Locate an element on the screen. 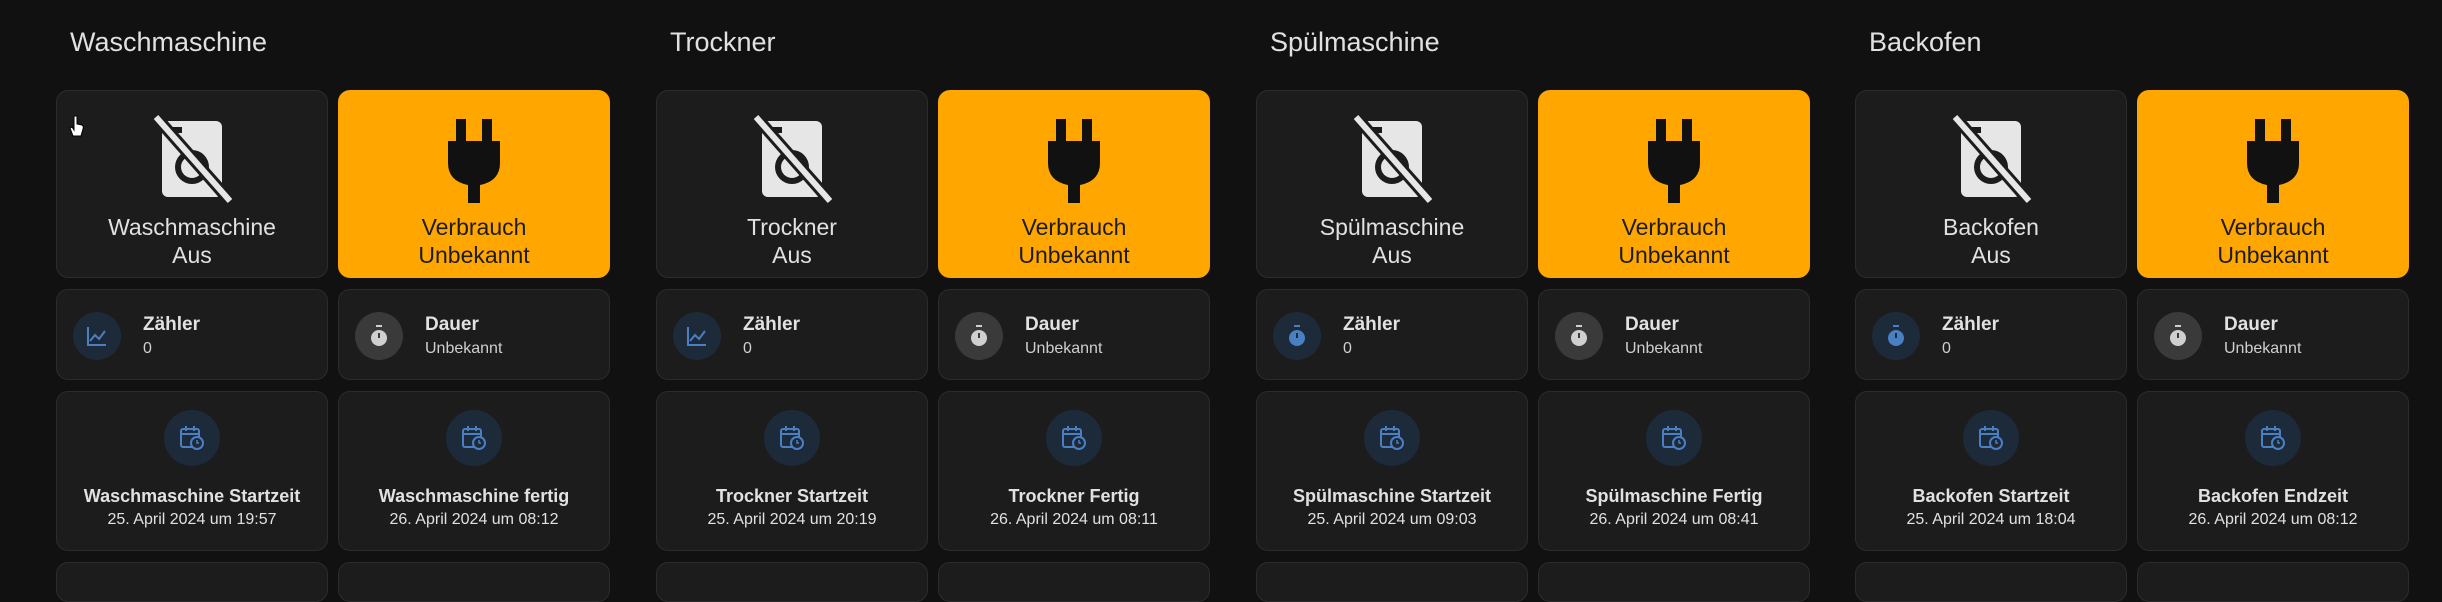 The width and height of the screenshot is (2442, 602). end-time-value: 26. April 2024 um 08:11 is located at coordinates (1074, 519).